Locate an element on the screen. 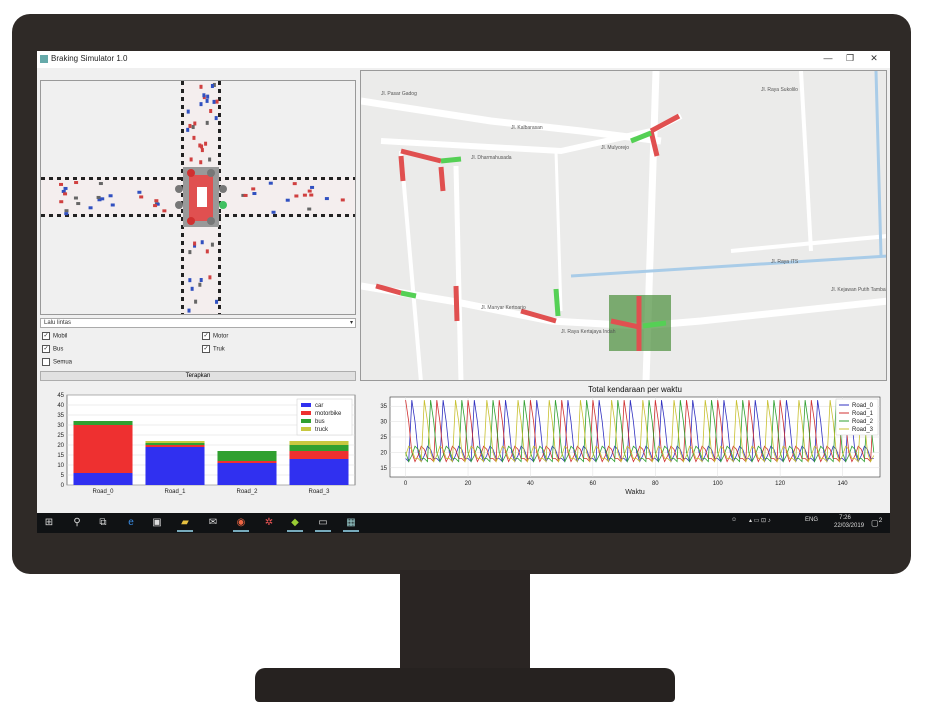 Image resolution: width=931 pixels, height=722 pixels. legend-label: Road_3 is located at coordinates (863, 430).